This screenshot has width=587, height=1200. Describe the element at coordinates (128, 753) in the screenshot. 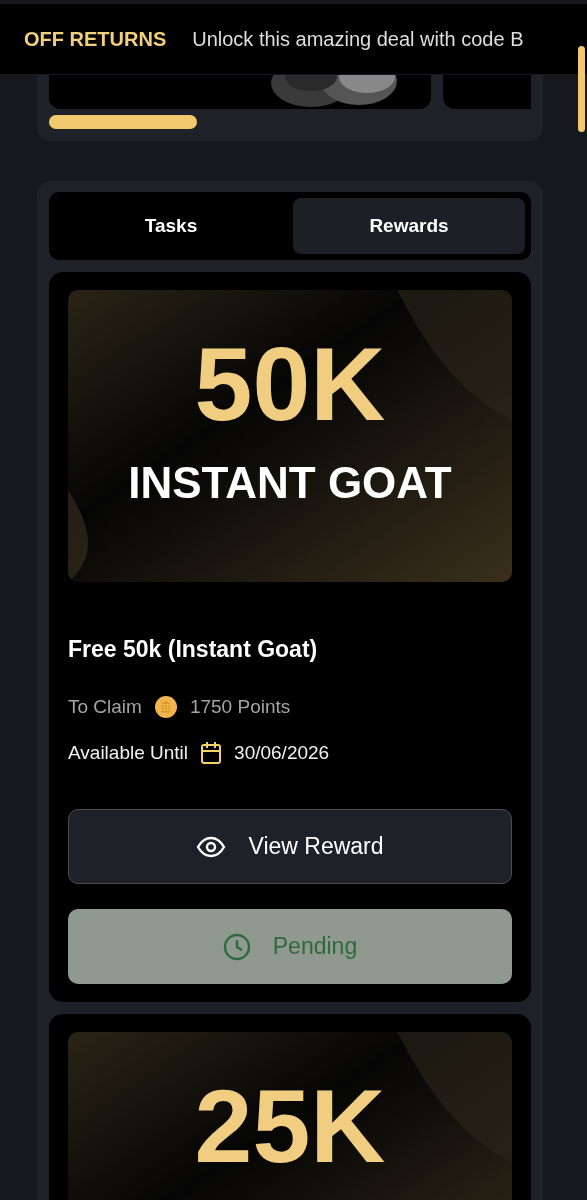

I see `availability-label: Available Until` at that location.